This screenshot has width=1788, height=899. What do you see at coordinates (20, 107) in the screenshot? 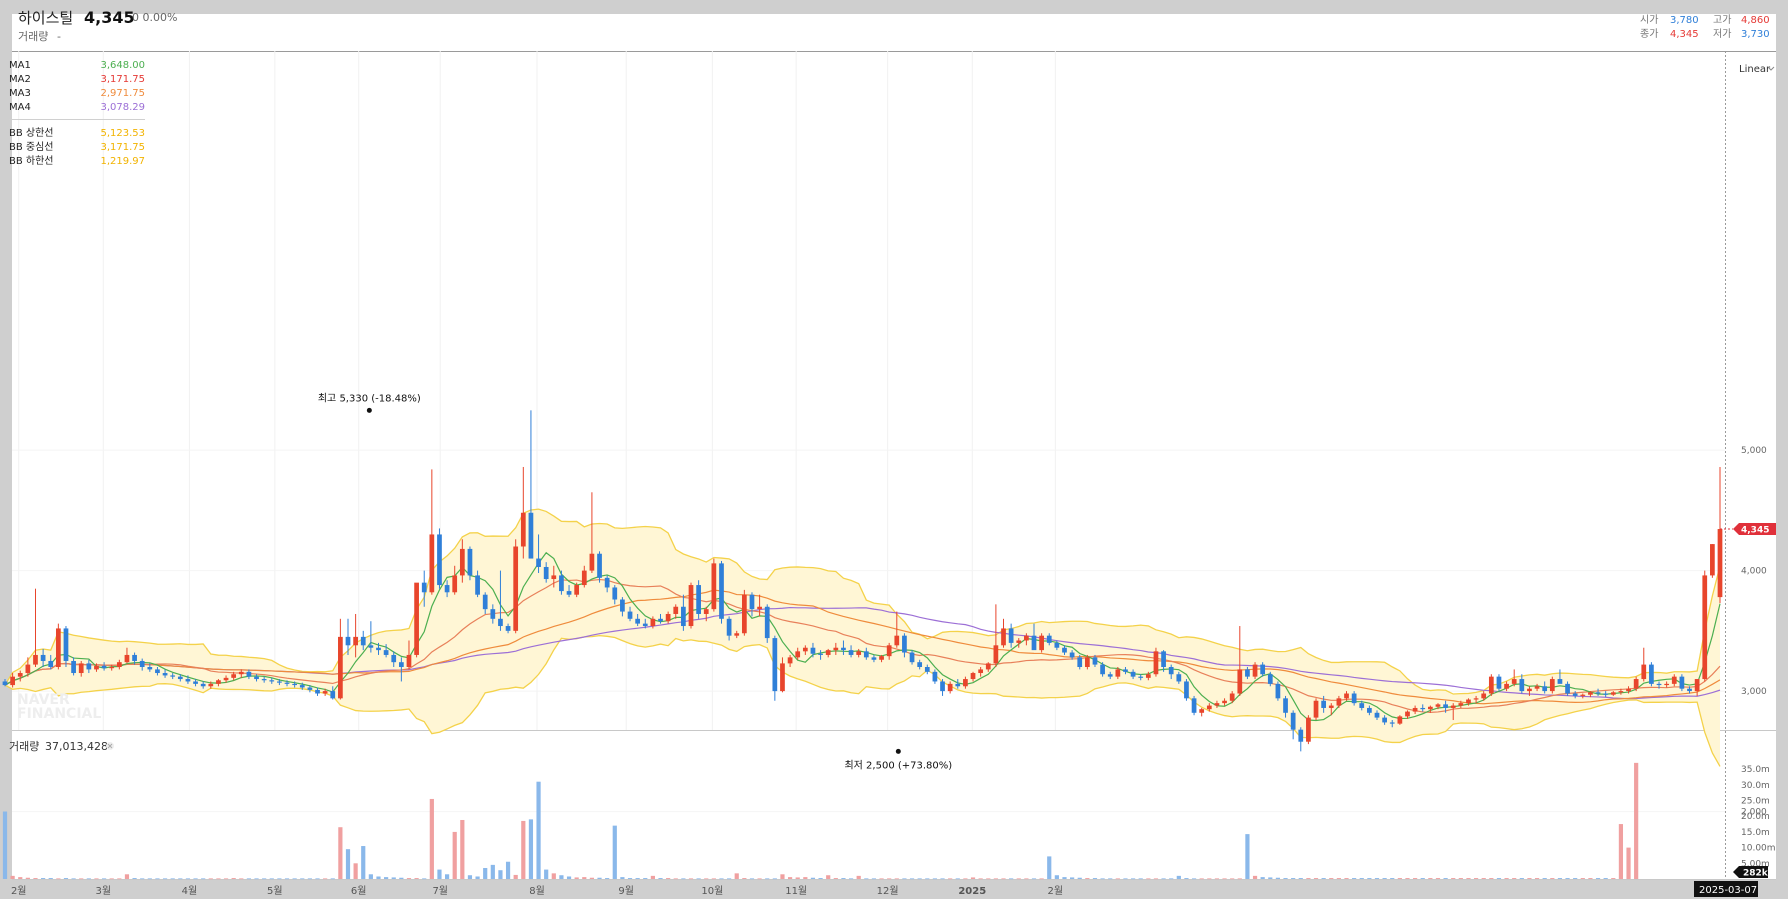
I see `legend-ma4-label: MA4` at bounding box center [20, 107].